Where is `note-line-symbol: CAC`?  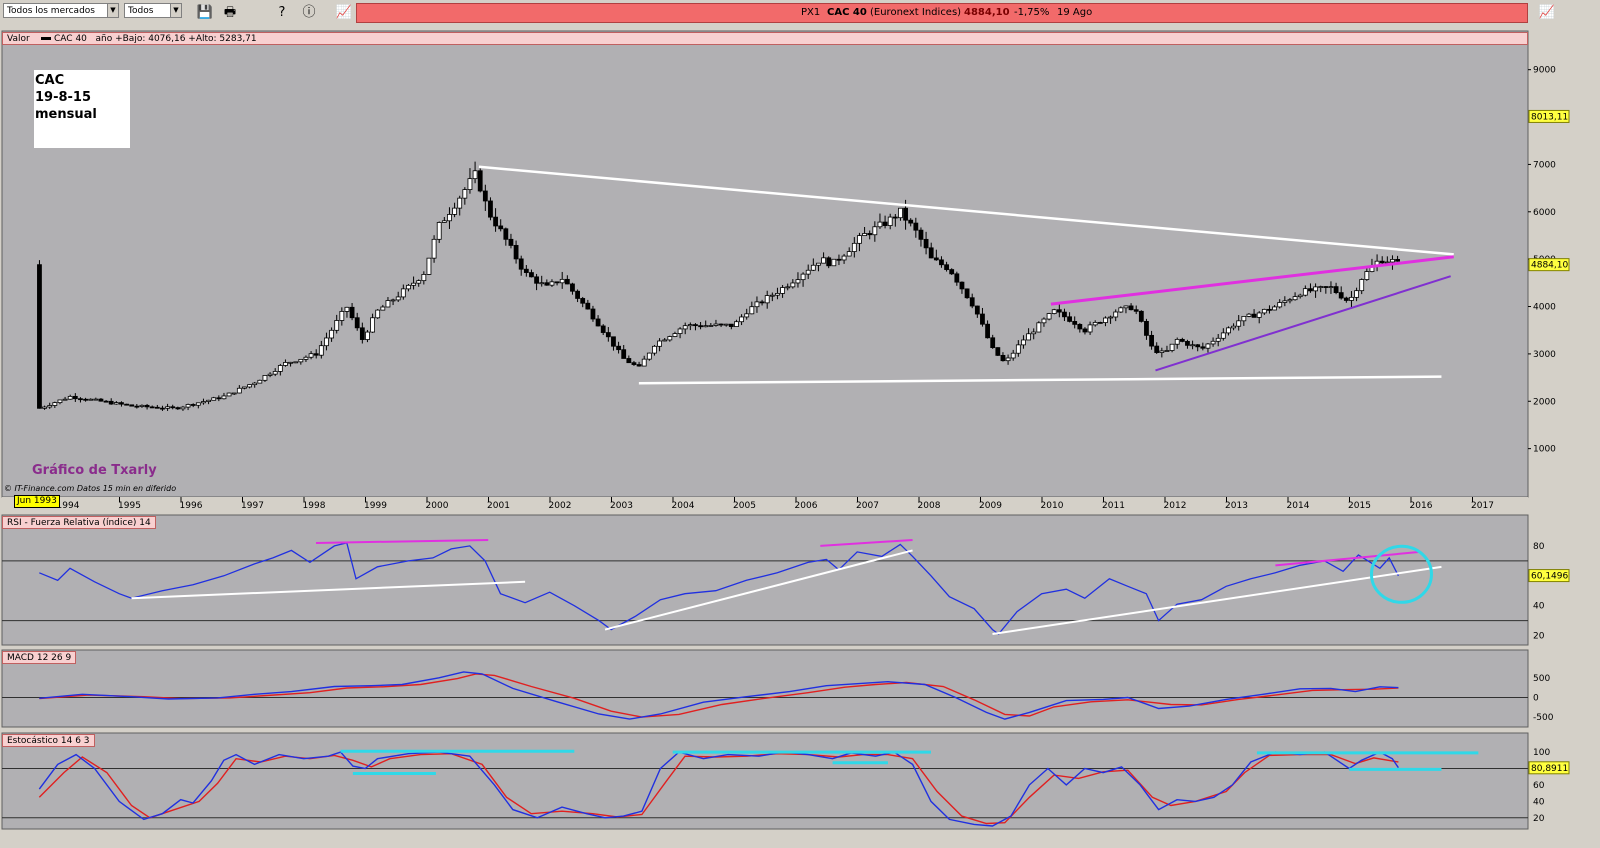
note-line-symbol: CAC is located at coordinates (50, 80).